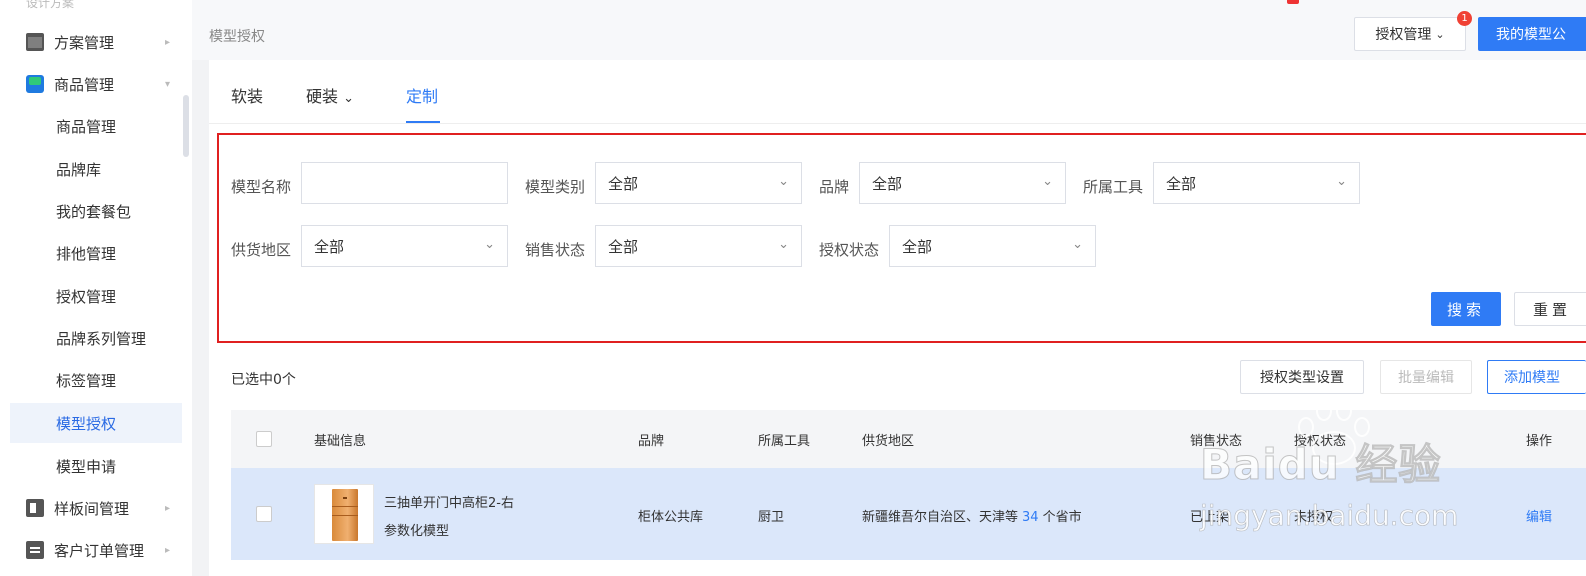 The height and width of the screenshot is (576, 1586). I want to click on tab-active-indicator, so click(423, 122).